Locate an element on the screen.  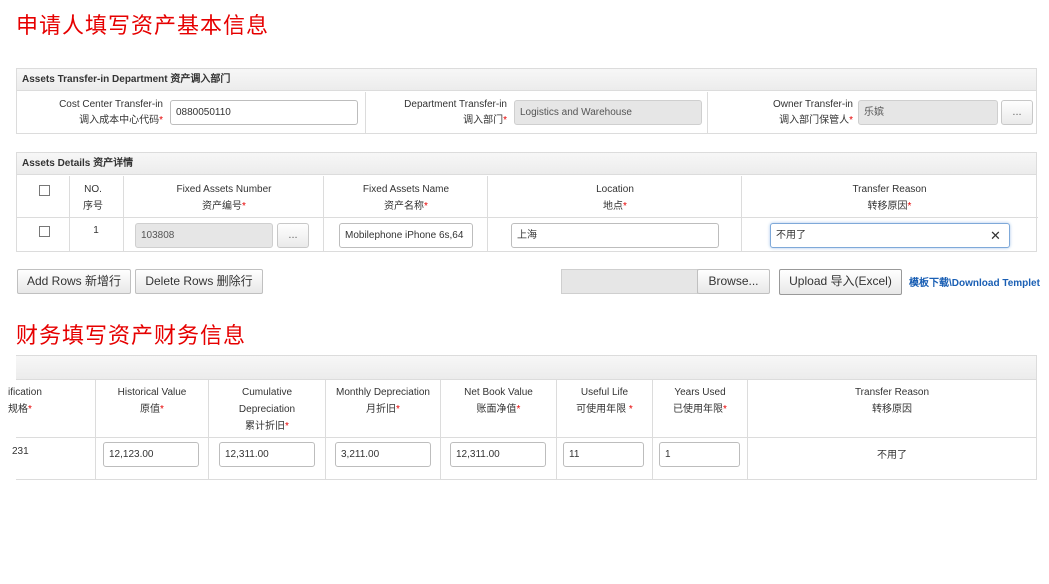
col-cumulative-depreciation: Cumulative Depreciation 累计折旧* is located at coordinates (267, 409).